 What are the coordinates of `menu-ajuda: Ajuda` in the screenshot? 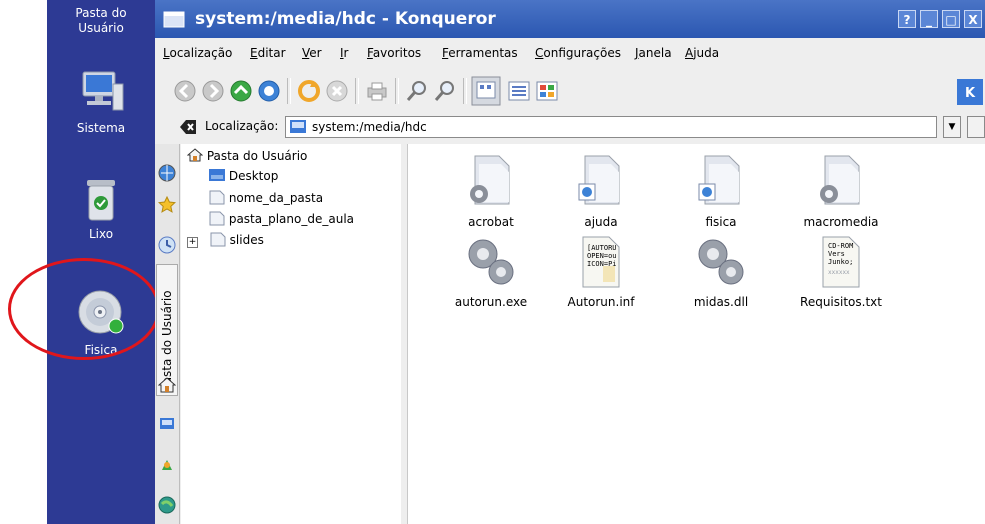 It's located at (702, 53).